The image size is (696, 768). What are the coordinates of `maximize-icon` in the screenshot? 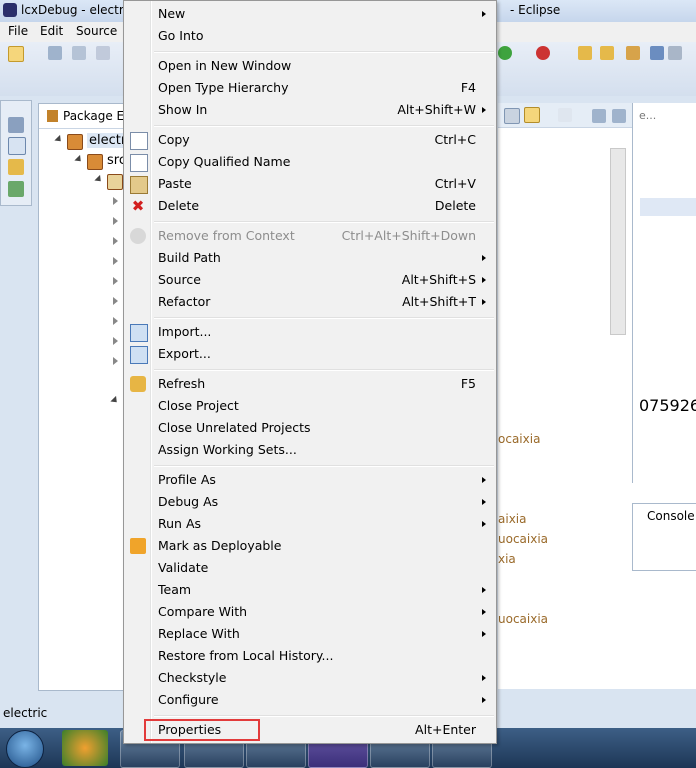 It's located at (619, 116).